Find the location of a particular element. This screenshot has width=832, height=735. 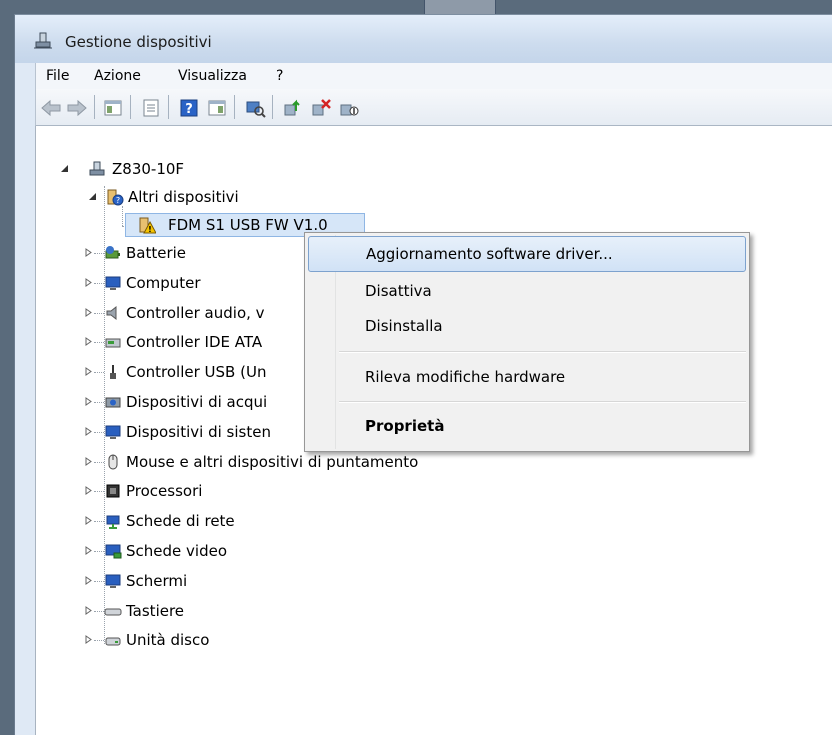

update-driver-icon is located at coordinates (293, 108).